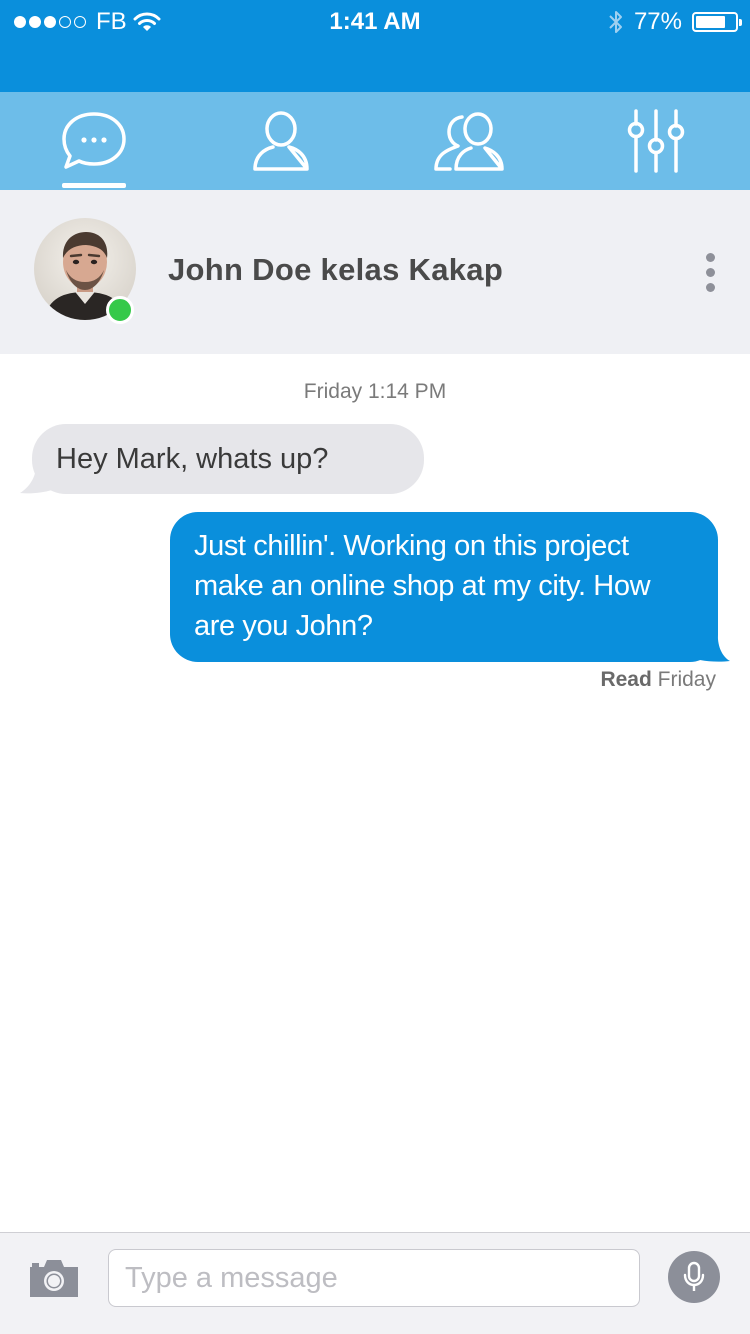 This screenshot has height=1334, width=750. I want to click on users-icon, so click(469, 141).